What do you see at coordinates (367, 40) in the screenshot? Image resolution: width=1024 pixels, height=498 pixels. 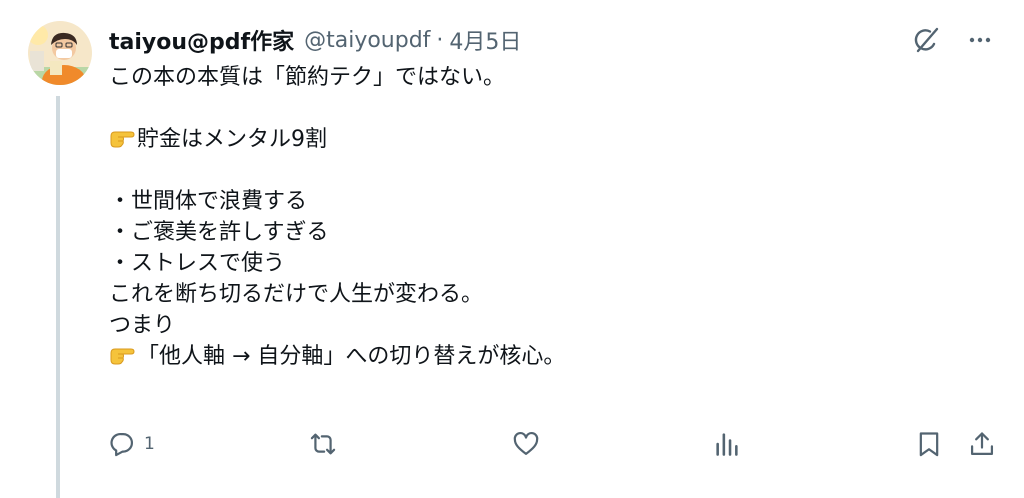 I see `user-handle: @taiyoupdf` at bounding box center [367, 40].